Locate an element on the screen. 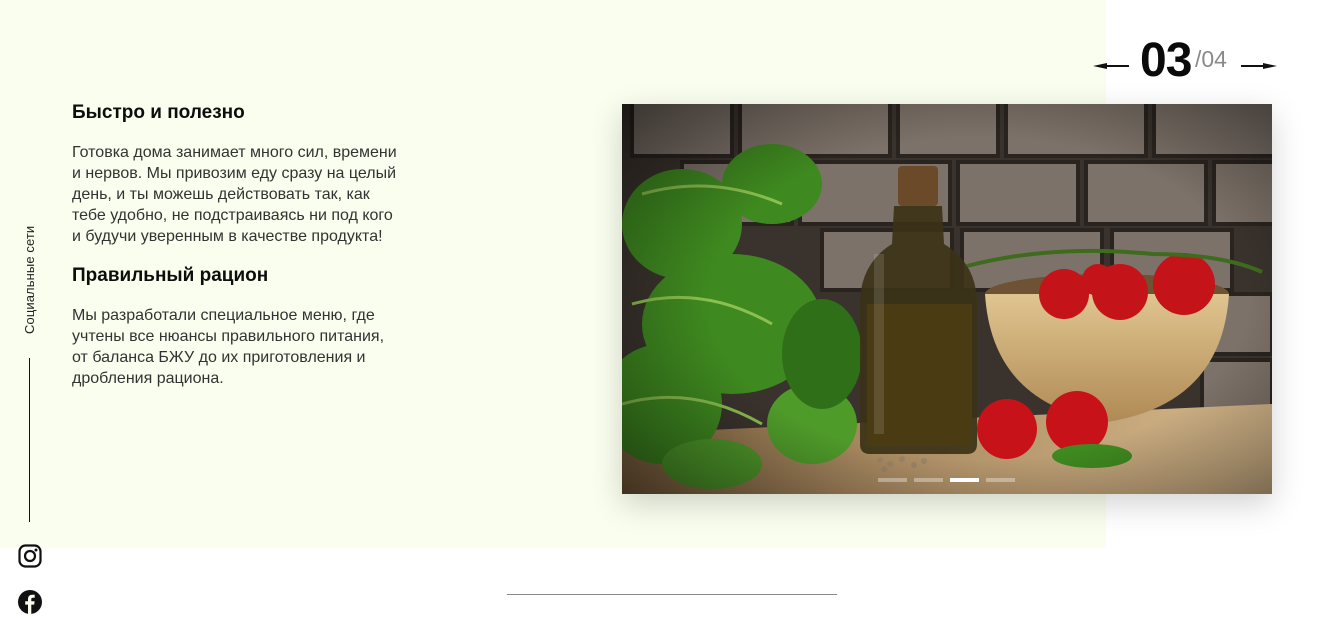 The image size is (1332, 619). next-slide-arrow-icon is located at coordinates (1259, 65).